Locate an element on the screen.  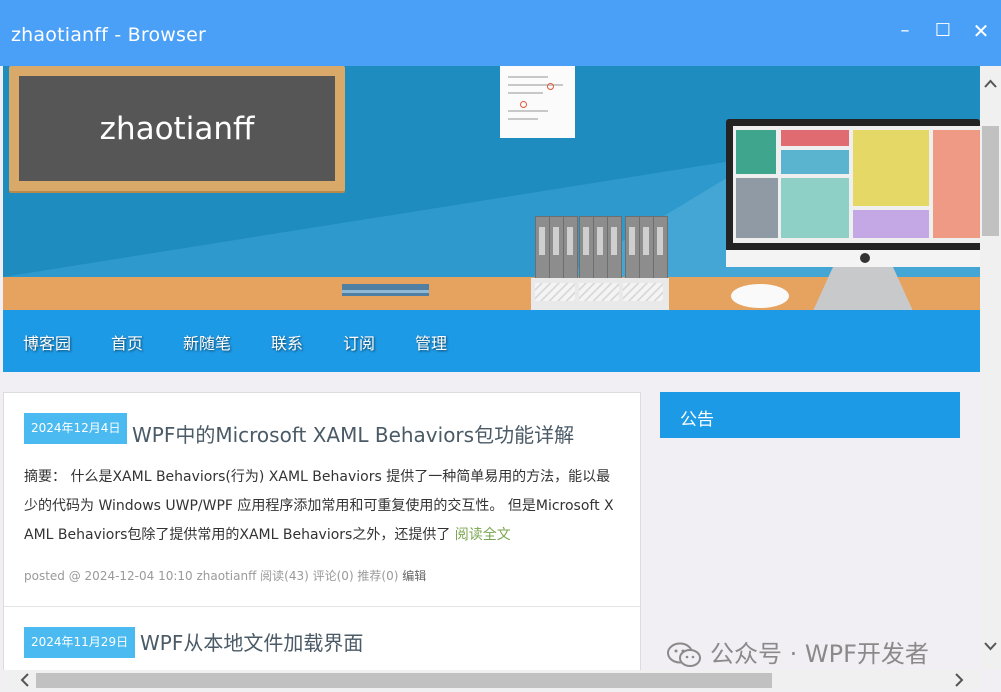
nav-subscribe: 订阅 is located at coordinates (359, 342).